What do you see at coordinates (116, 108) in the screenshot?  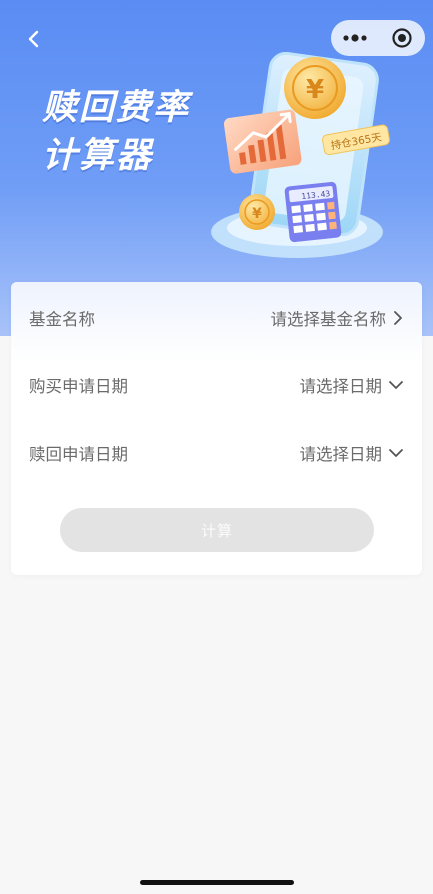 I see `hero-title-line1: 赎回费率` at bounding box center [116, 108].